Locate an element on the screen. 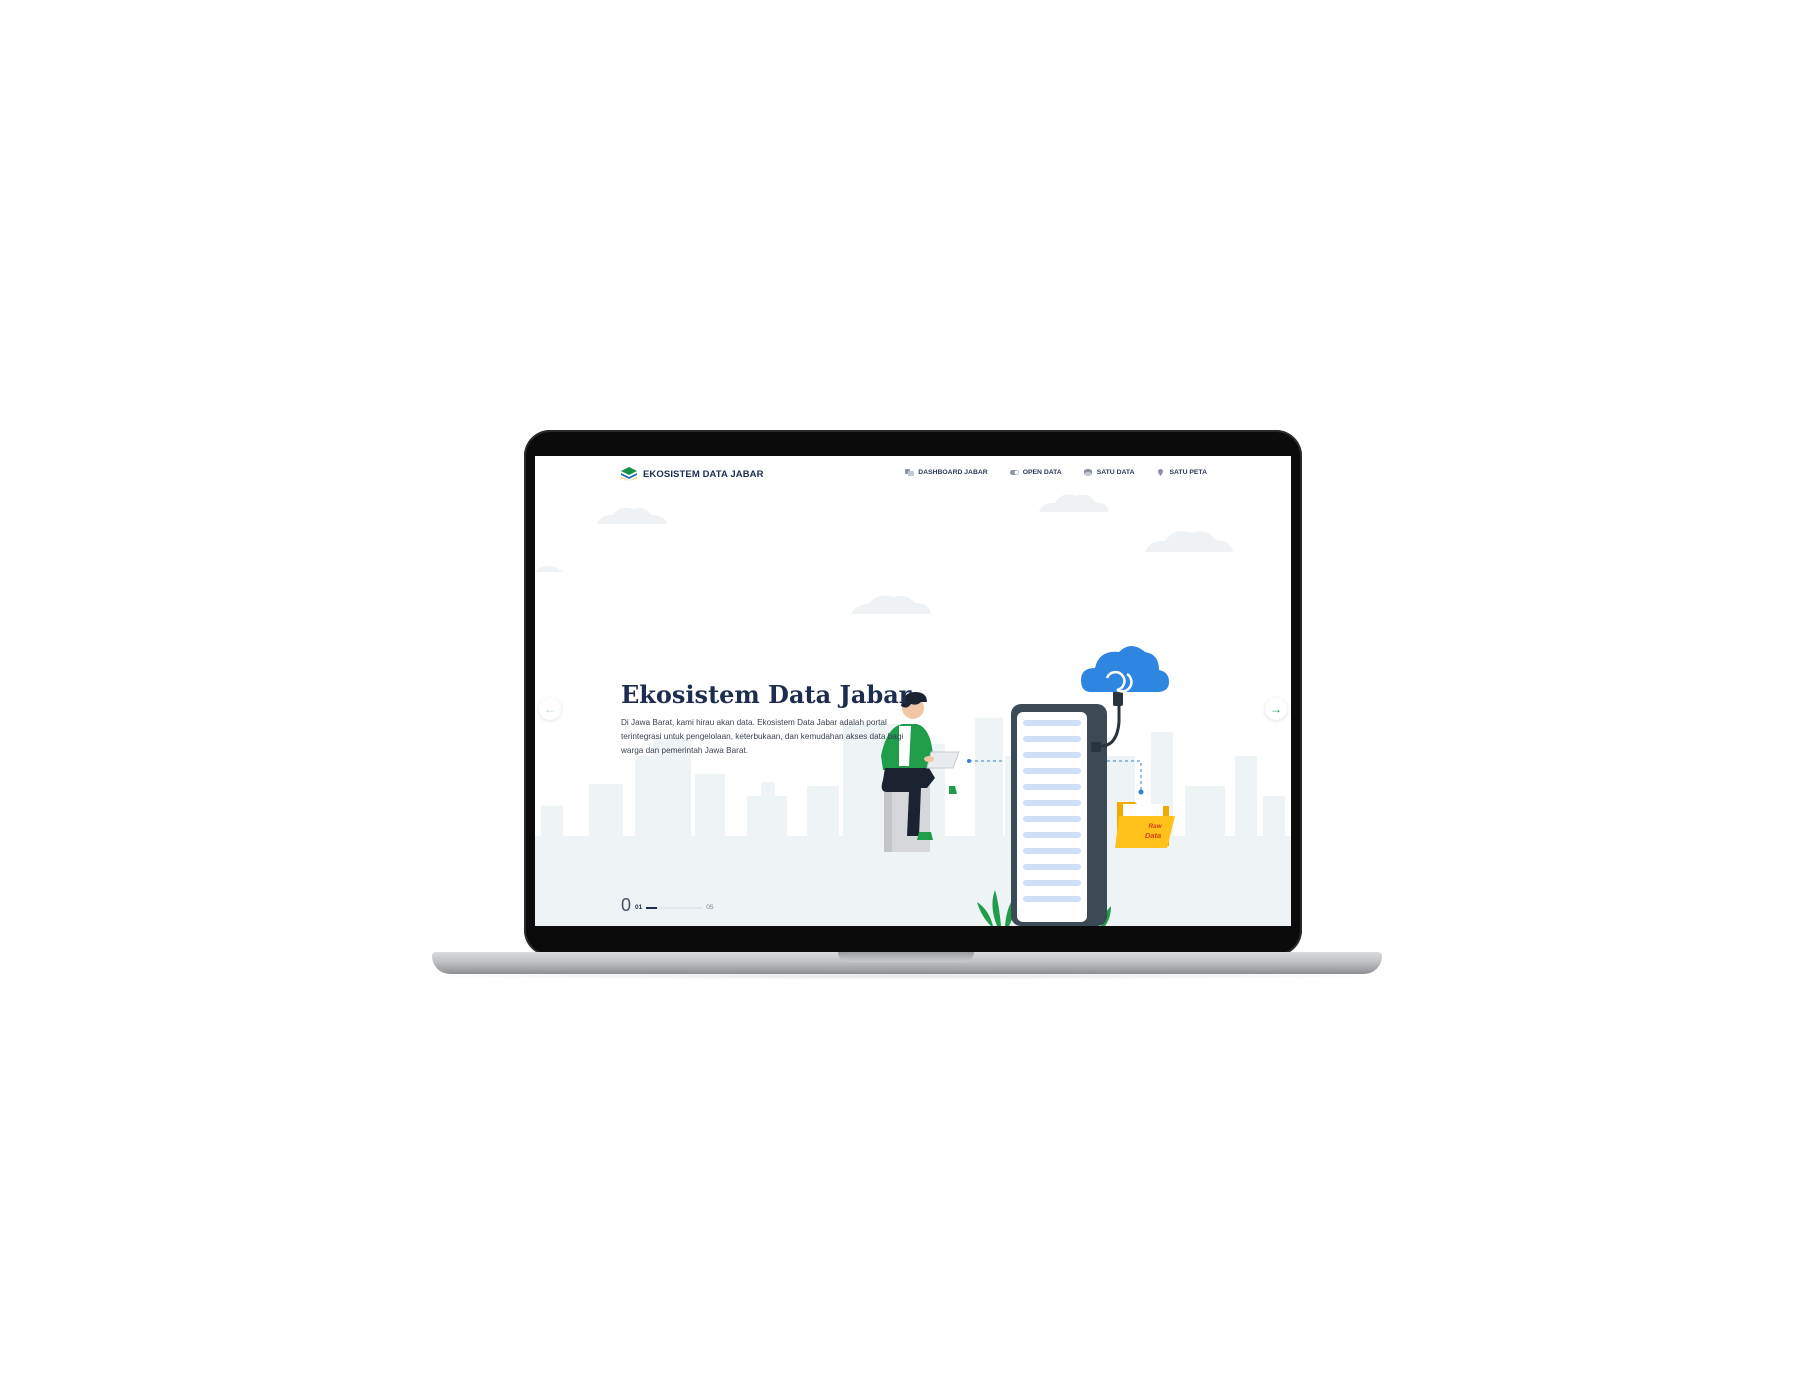  database-icon is located at coordinates (1087, 472).